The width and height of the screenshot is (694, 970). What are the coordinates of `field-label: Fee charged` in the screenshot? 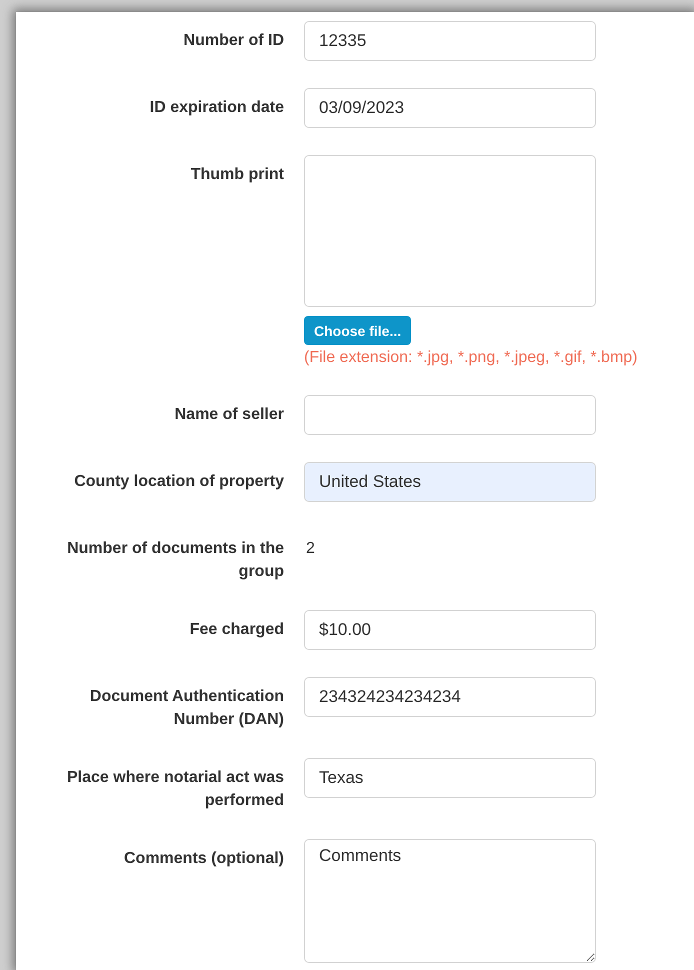 It's located at (236, 630).